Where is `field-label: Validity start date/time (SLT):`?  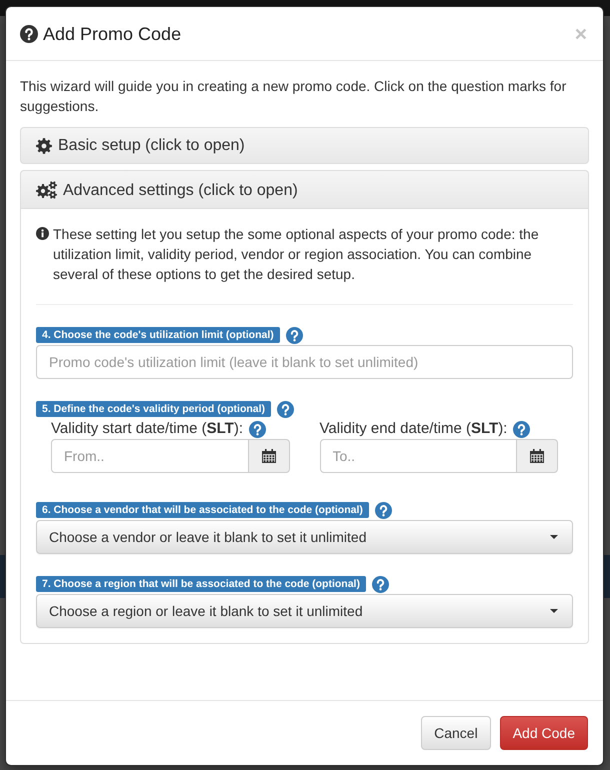 field-label: Validity start date/time (SLT): is located at coordinates (147, 429).